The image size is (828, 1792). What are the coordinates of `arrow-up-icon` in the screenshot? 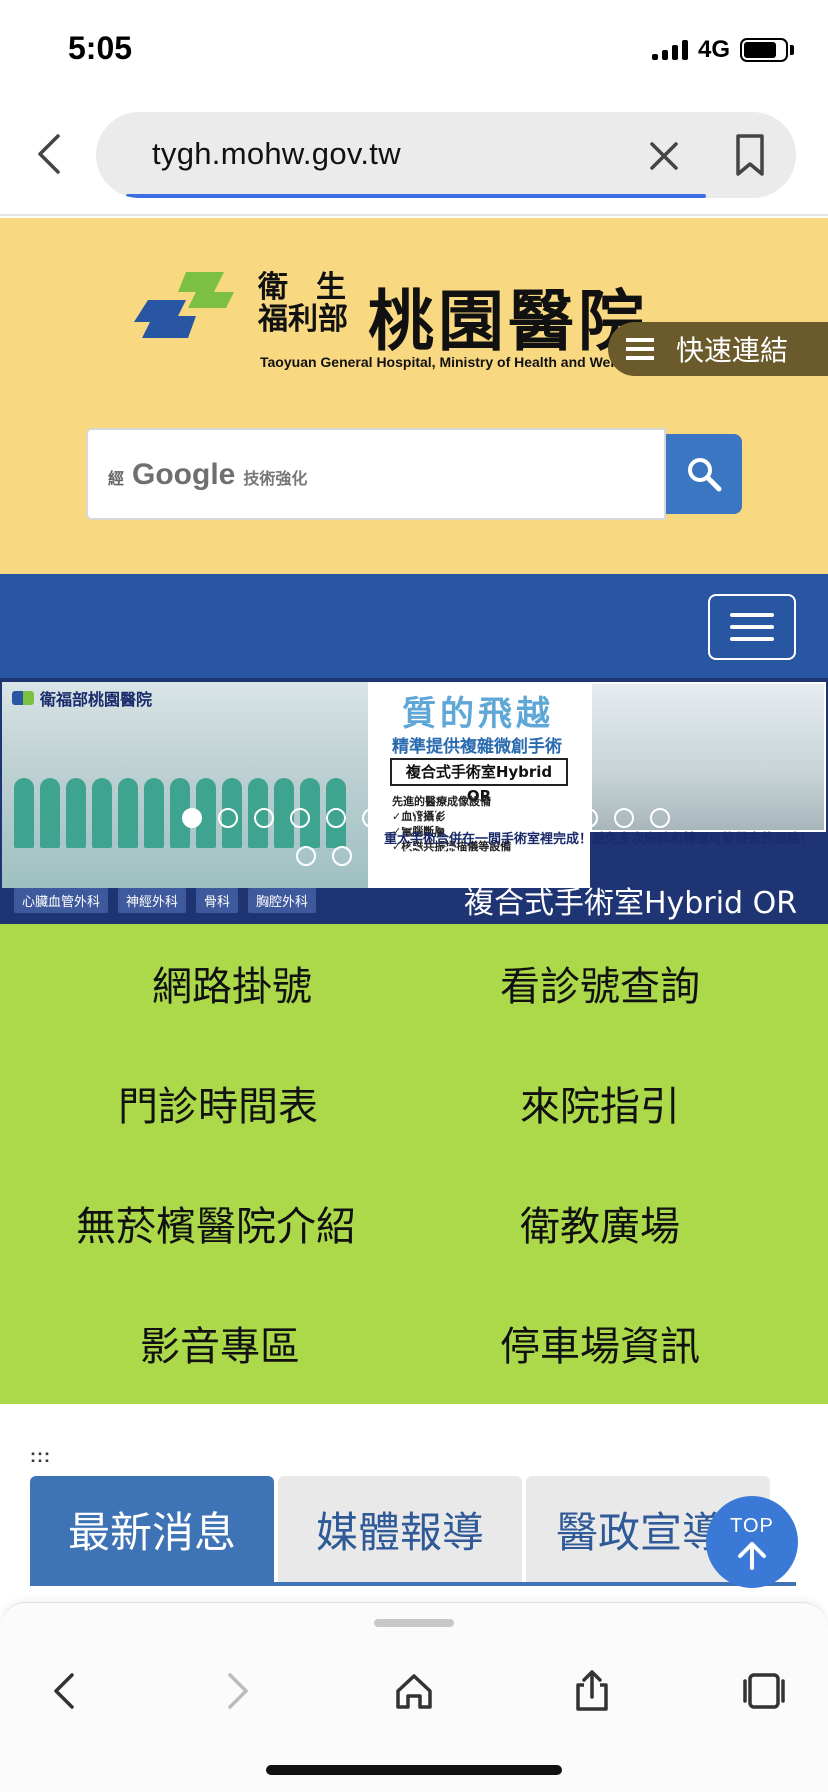 It's located at (752, 1555).